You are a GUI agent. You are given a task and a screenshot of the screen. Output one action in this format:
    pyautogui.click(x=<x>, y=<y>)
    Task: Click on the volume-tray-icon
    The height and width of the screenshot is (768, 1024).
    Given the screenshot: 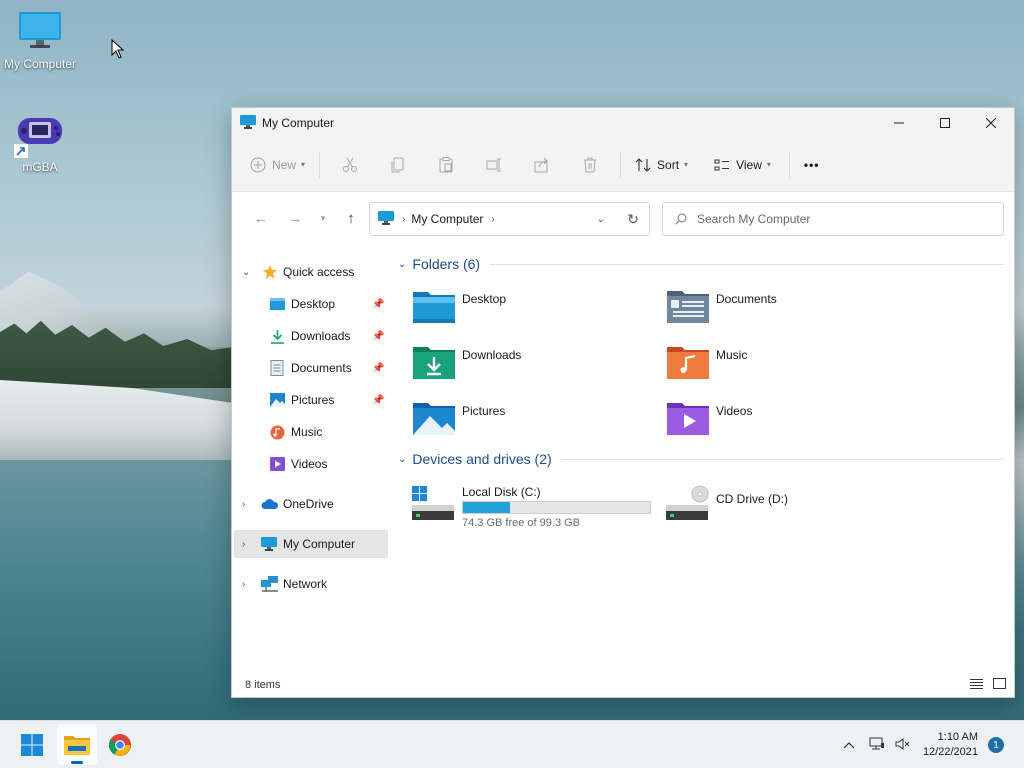 What is the action you would take?
    pyautogui.click(x=903, y=745)
    